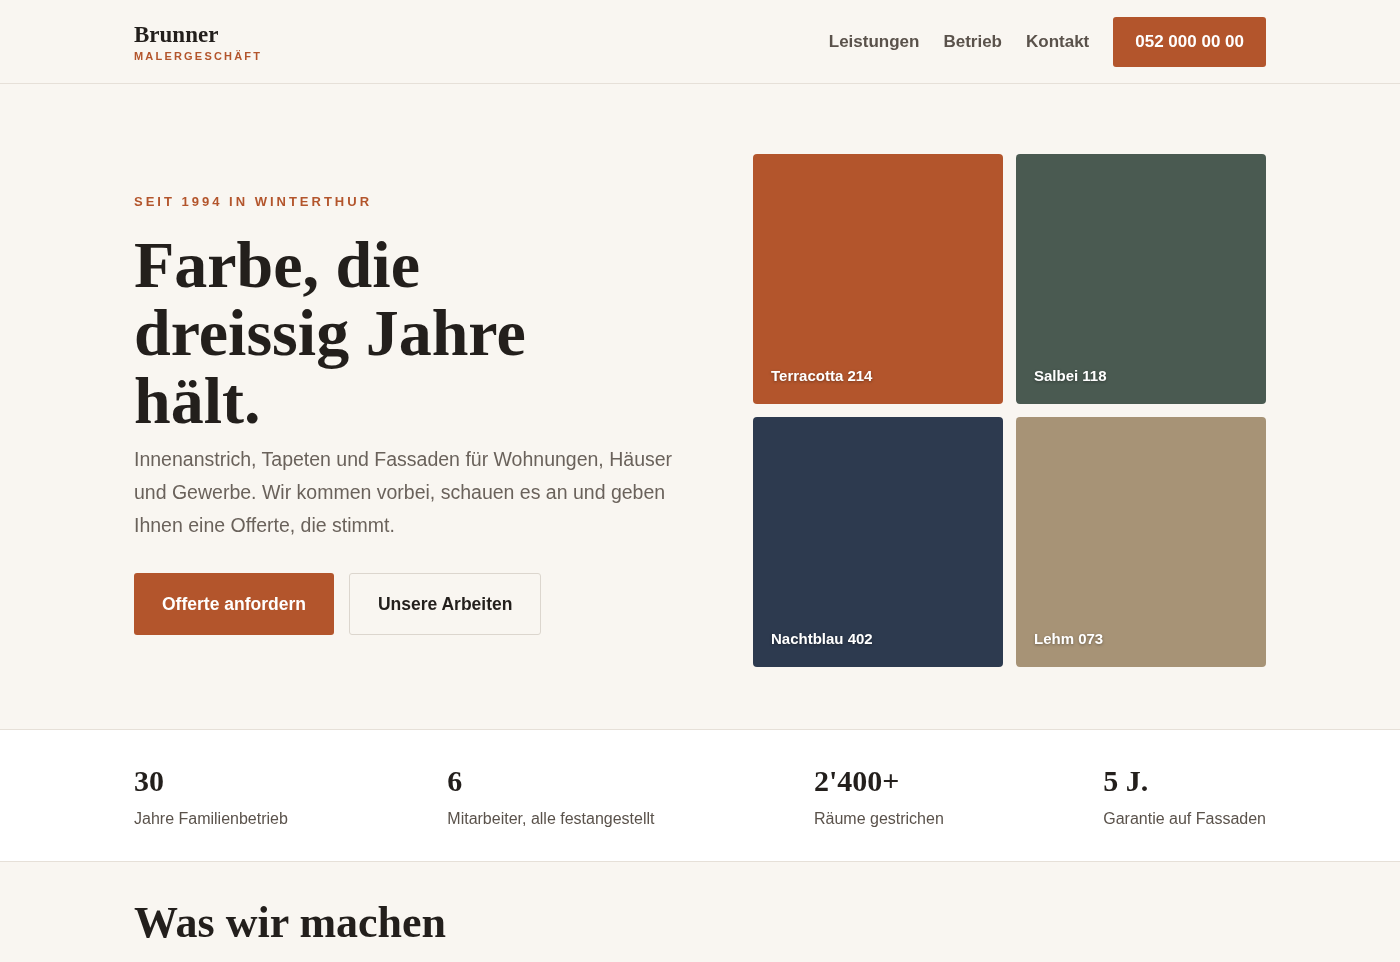 The height and width of the screenshot is (962, 1400). What do you see at coordinates (211, 818) in the screenshot?
I see `stat-label: Jahre Familienbetrieb` at bounding box center [211, 818].